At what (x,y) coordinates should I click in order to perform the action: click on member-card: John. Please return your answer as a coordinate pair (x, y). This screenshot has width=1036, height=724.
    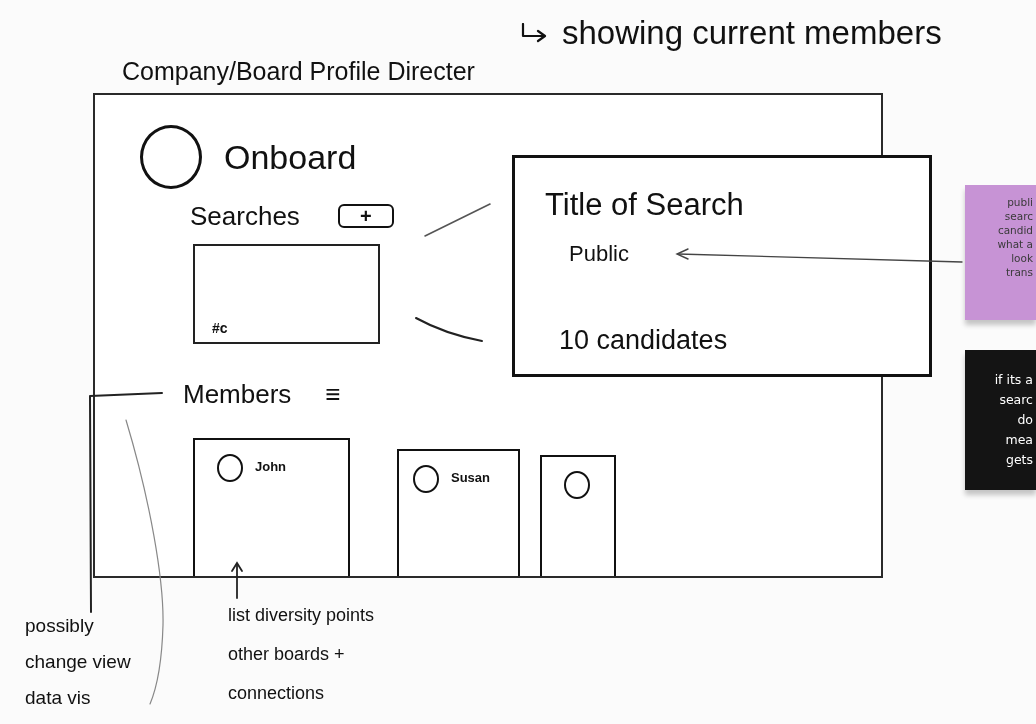
    Looking at the image, I should click on (271, 507).